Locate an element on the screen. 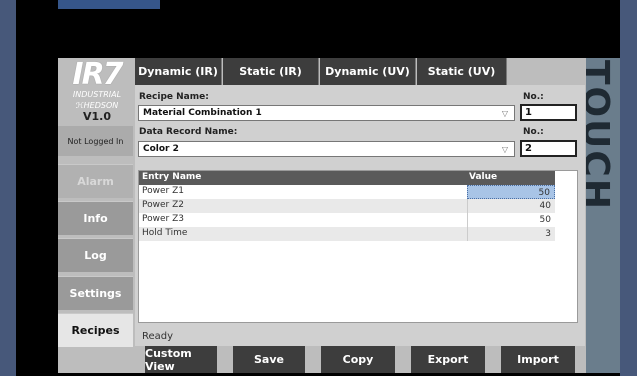 Image resolution: width=637 pixels, height=376 pixels. recipe-name-value: Material Combination 1 is located at coordinates (202, 113).